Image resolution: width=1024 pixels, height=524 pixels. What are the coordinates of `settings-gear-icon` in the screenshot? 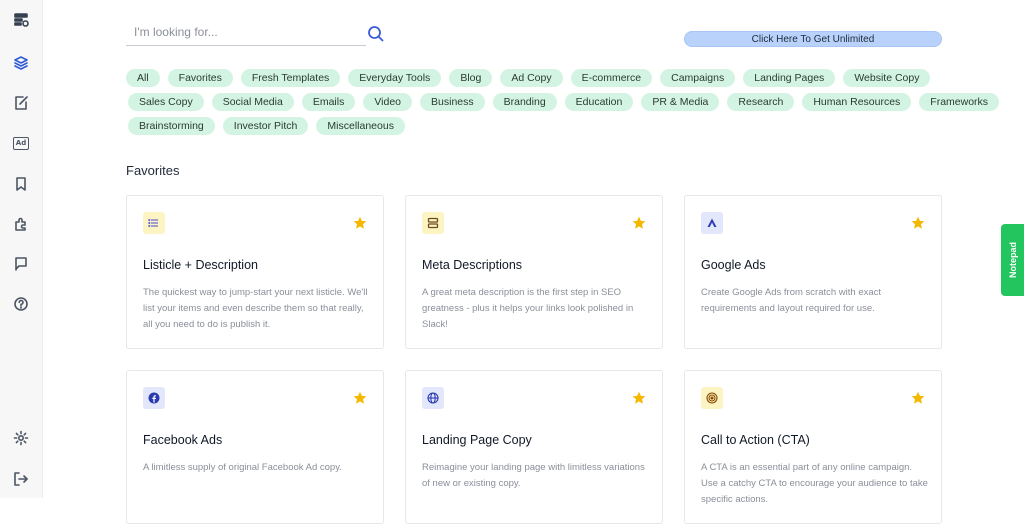 It's located at (21, 438).